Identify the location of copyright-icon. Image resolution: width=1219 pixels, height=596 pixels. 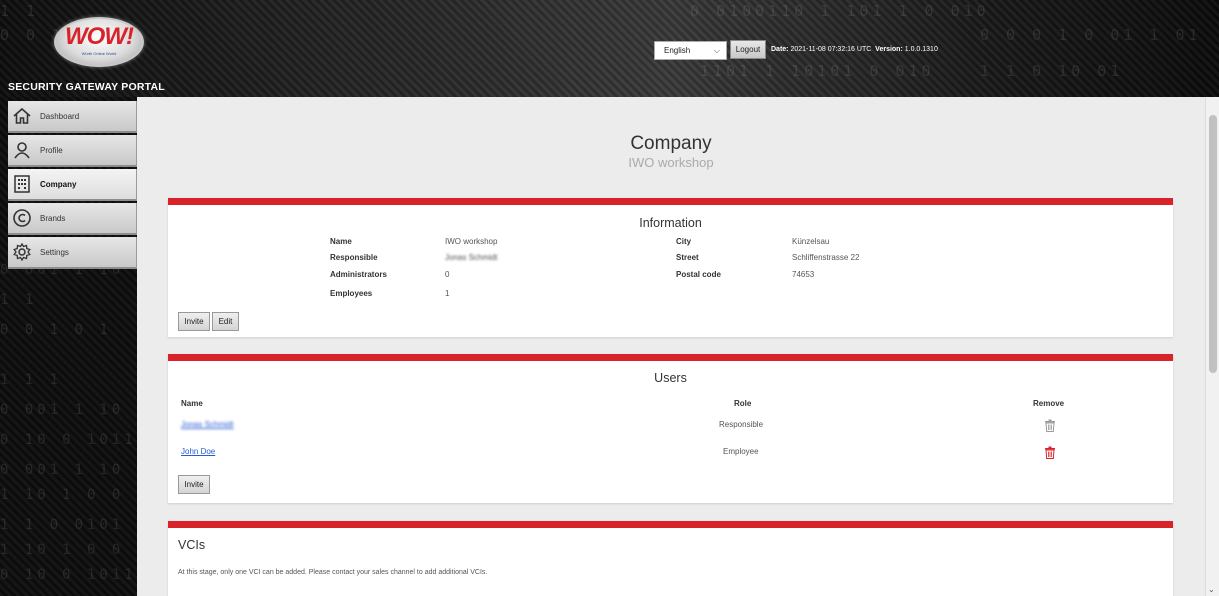
(22, 218).